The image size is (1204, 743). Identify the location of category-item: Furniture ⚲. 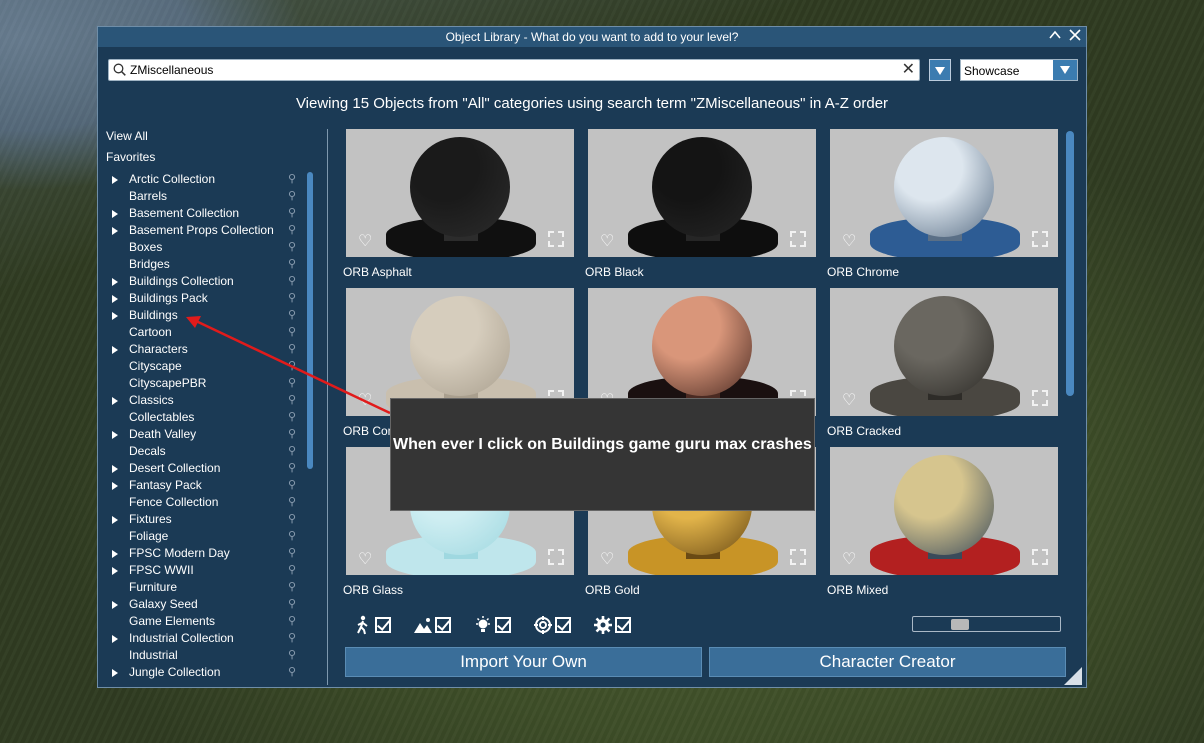
(207, 587).